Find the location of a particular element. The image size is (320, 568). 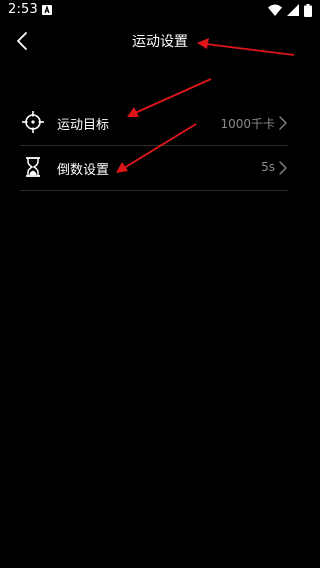

signal-icon is located at coordinates (293, 10).